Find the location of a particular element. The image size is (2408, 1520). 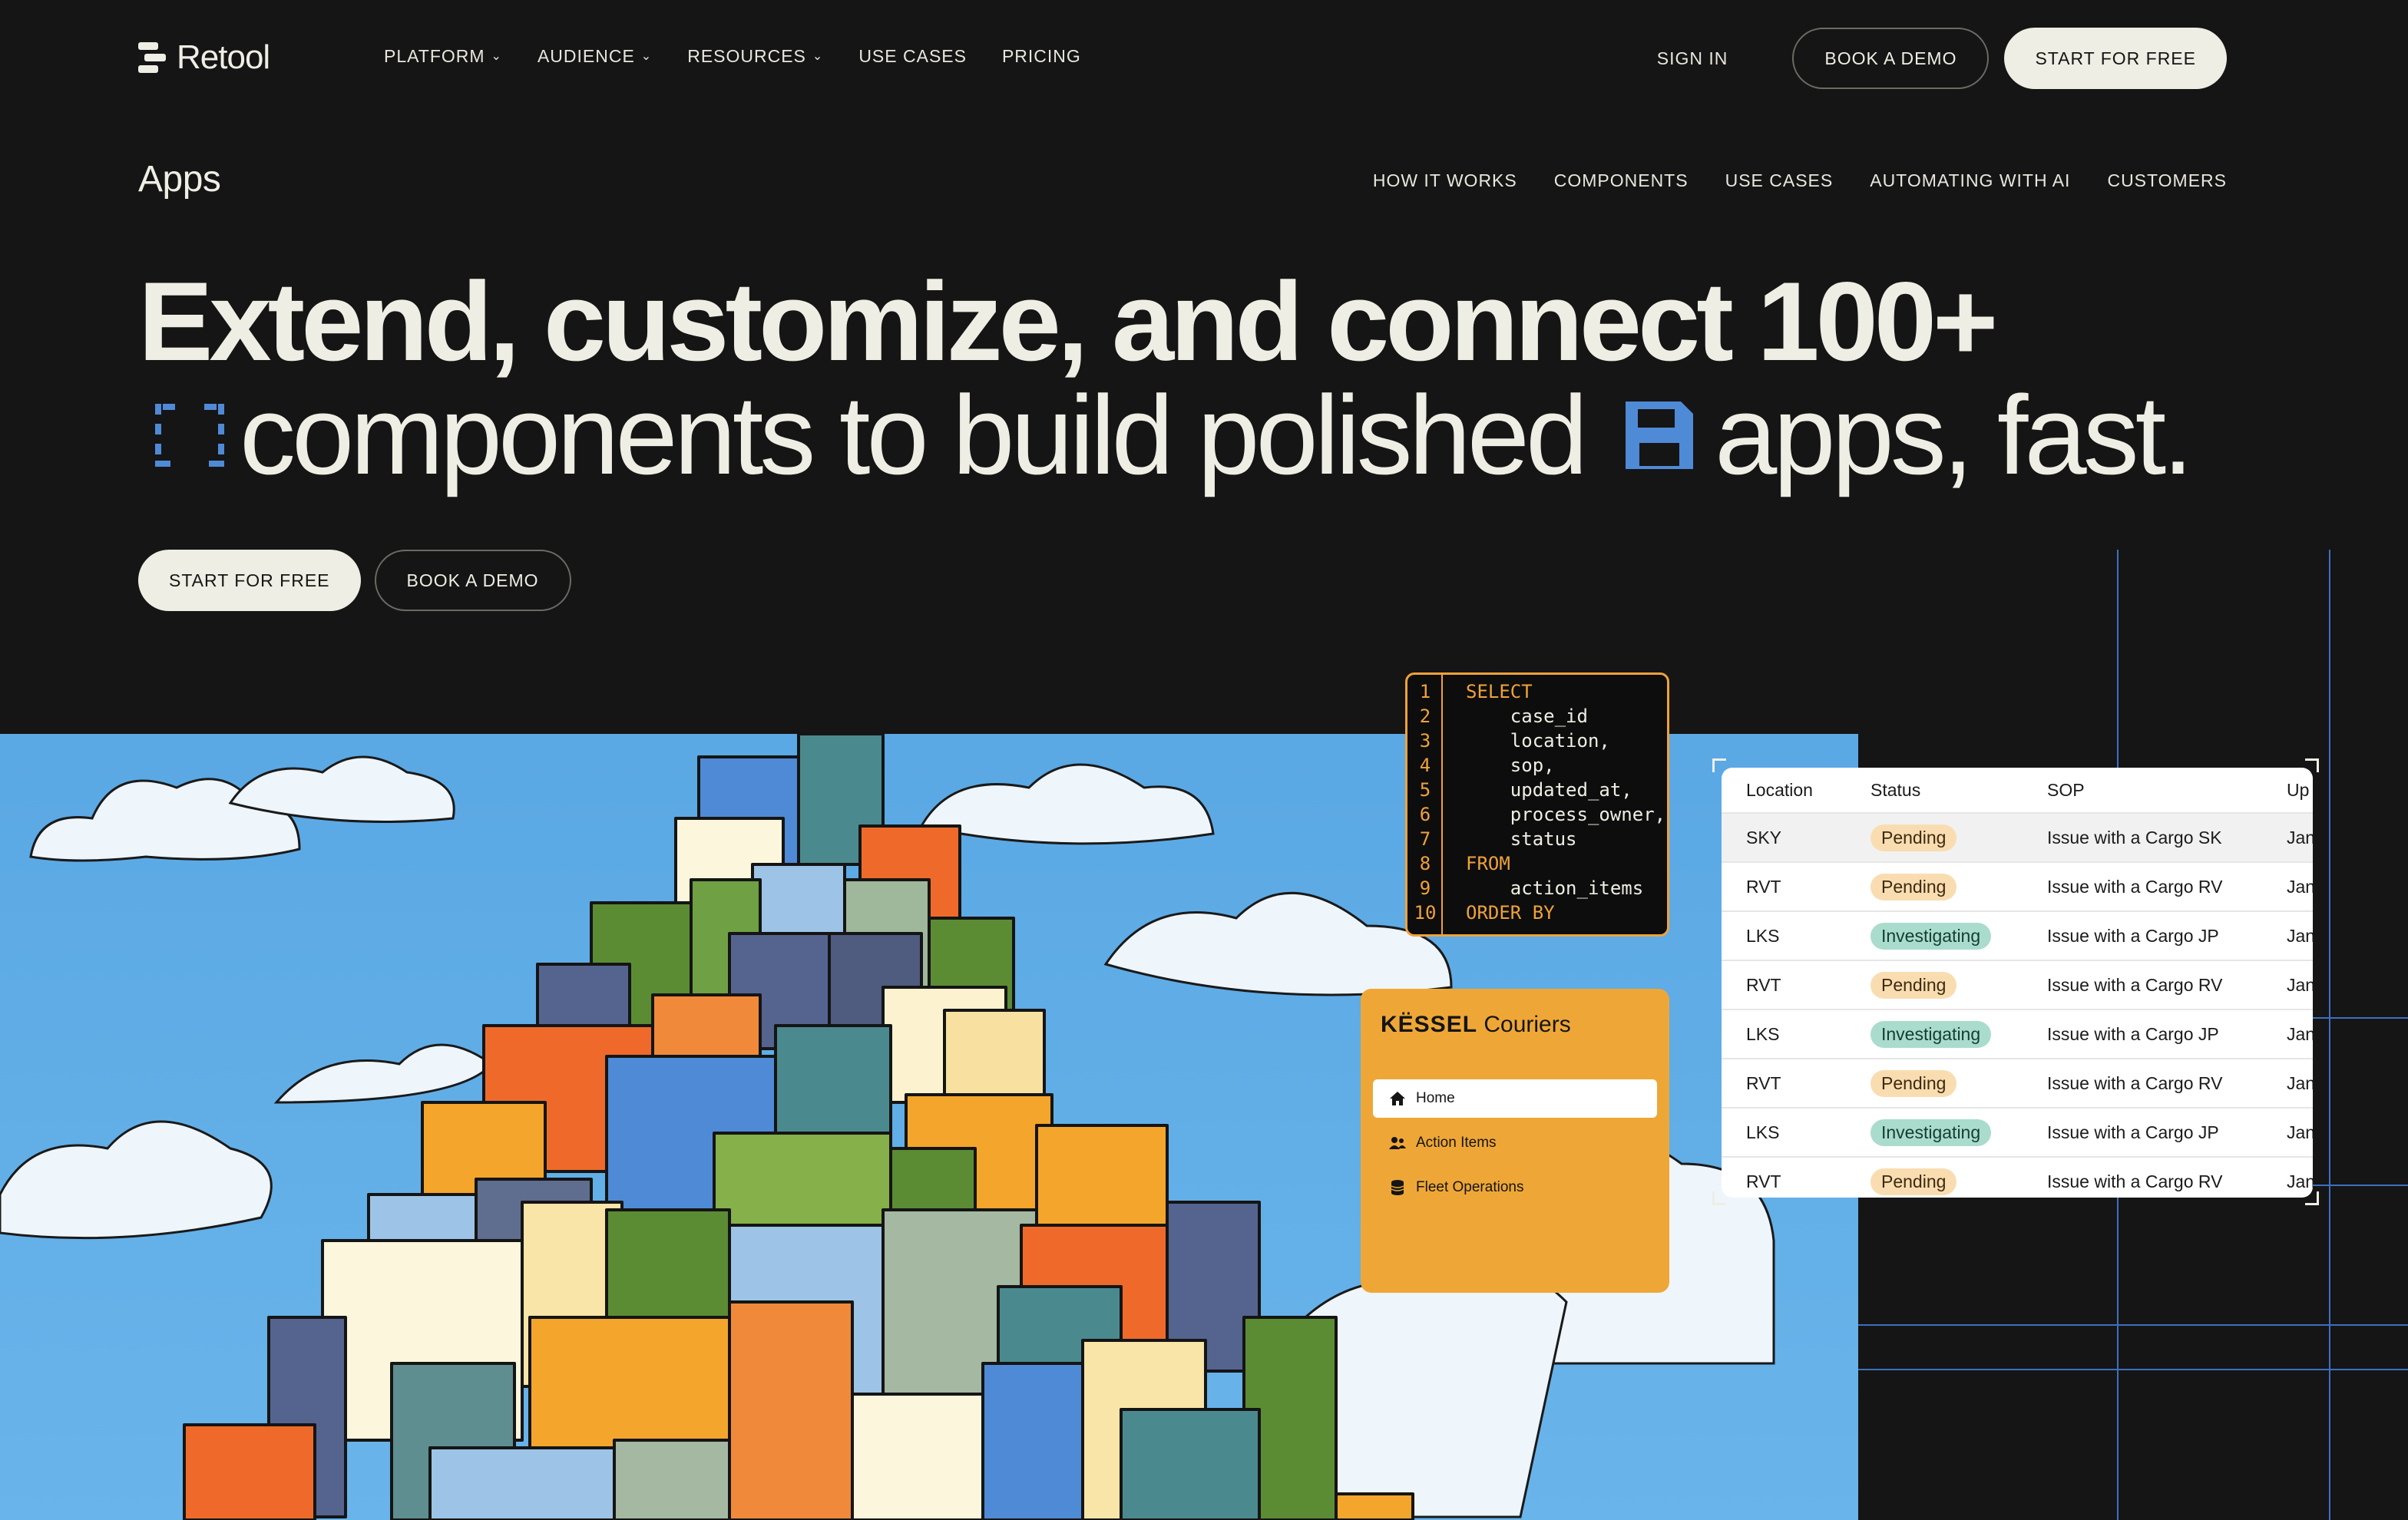

subnav-components: COMPONENTS is located at coordinates (1622, 180).